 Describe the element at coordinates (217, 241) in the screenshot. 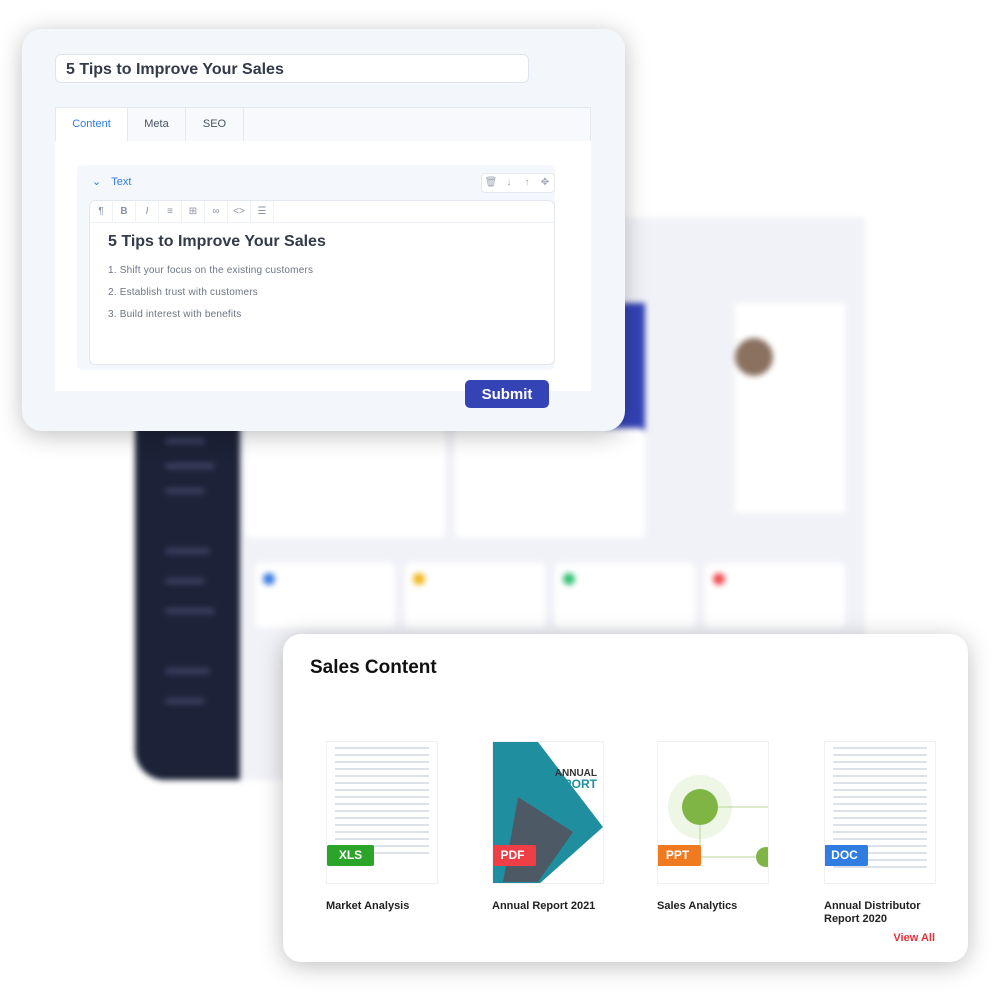

I see `editor-heading: 5 Tips to Improve Your Sales` at that location.